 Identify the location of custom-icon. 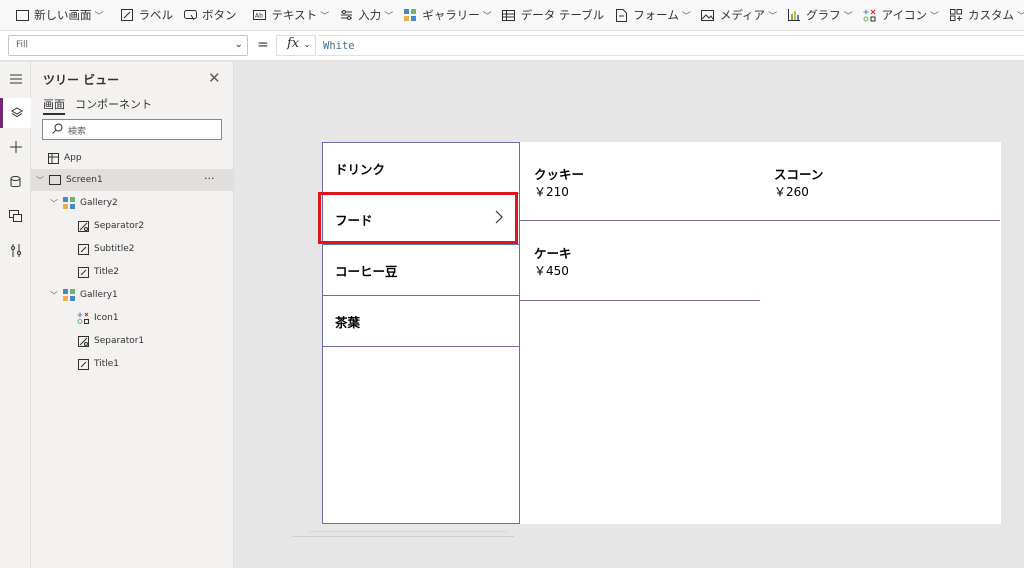
(956, 15).